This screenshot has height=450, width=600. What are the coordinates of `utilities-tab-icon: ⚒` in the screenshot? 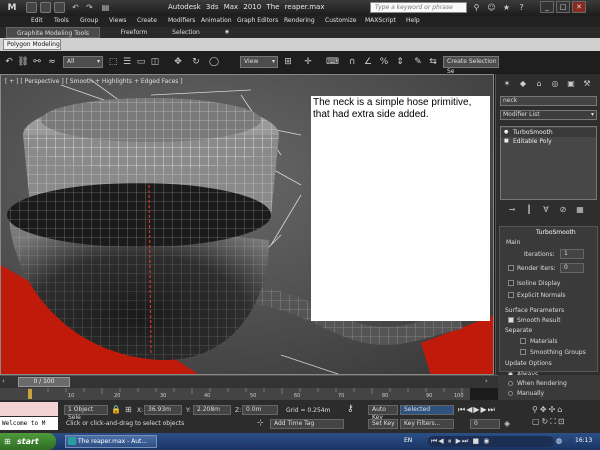 It's located at (587, 84).